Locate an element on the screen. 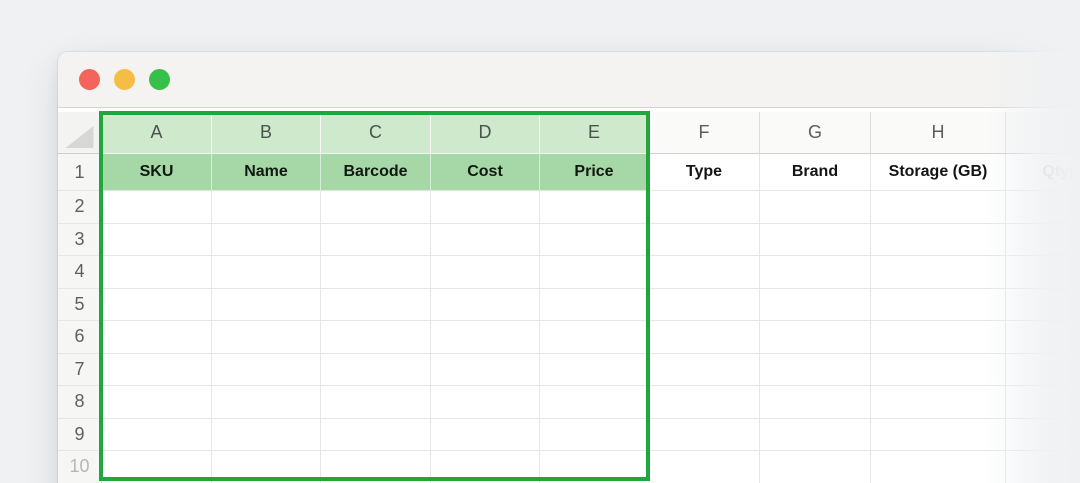  column-header-B: B is located at coordinates (266, 133).